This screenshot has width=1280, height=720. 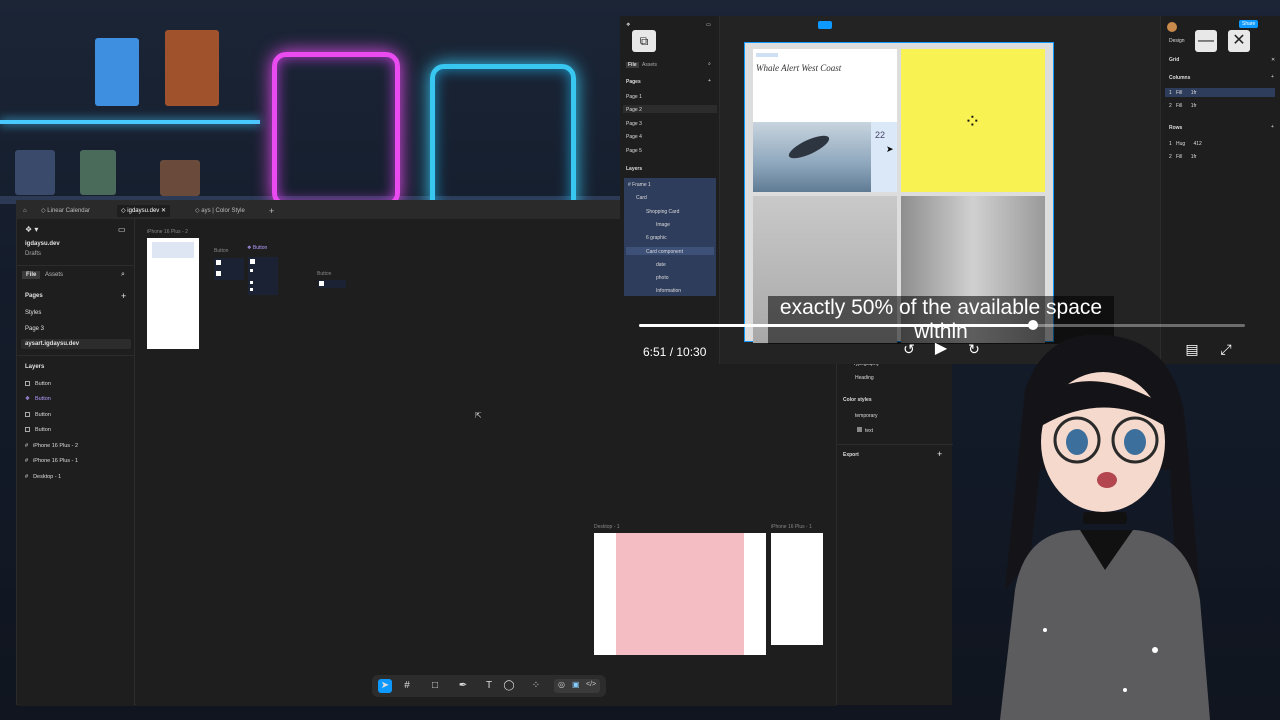 I want to click on frame-desktop1, so click(x=680, y=594).